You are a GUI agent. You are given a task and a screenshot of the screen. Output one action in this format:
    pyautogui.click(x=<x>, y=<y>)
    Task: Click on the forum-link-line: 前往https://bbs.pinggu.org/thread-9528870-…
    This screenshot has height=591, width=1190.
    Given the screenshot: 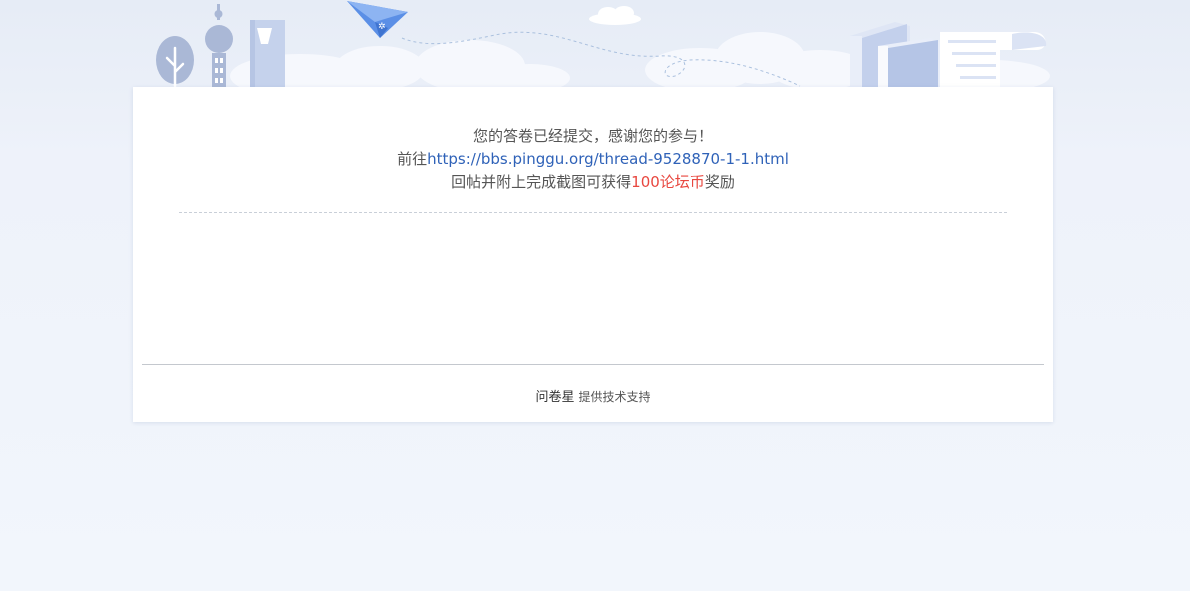 What is the action you would take?
    pyautogui.click(x=593, y=159)
    